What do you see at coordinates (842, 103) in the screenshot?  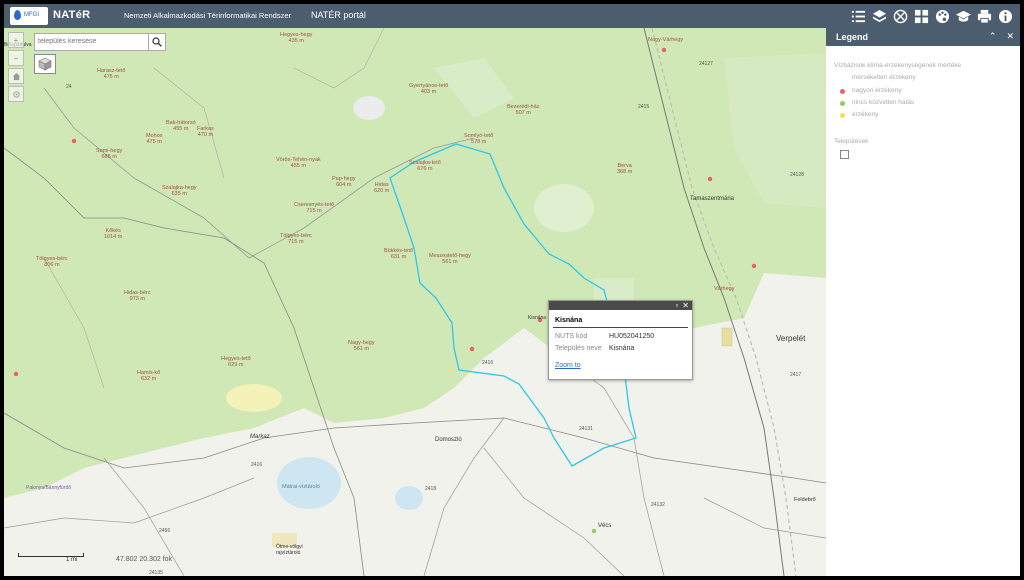 I see `legend-swatch` at bounding box center [842, 103].